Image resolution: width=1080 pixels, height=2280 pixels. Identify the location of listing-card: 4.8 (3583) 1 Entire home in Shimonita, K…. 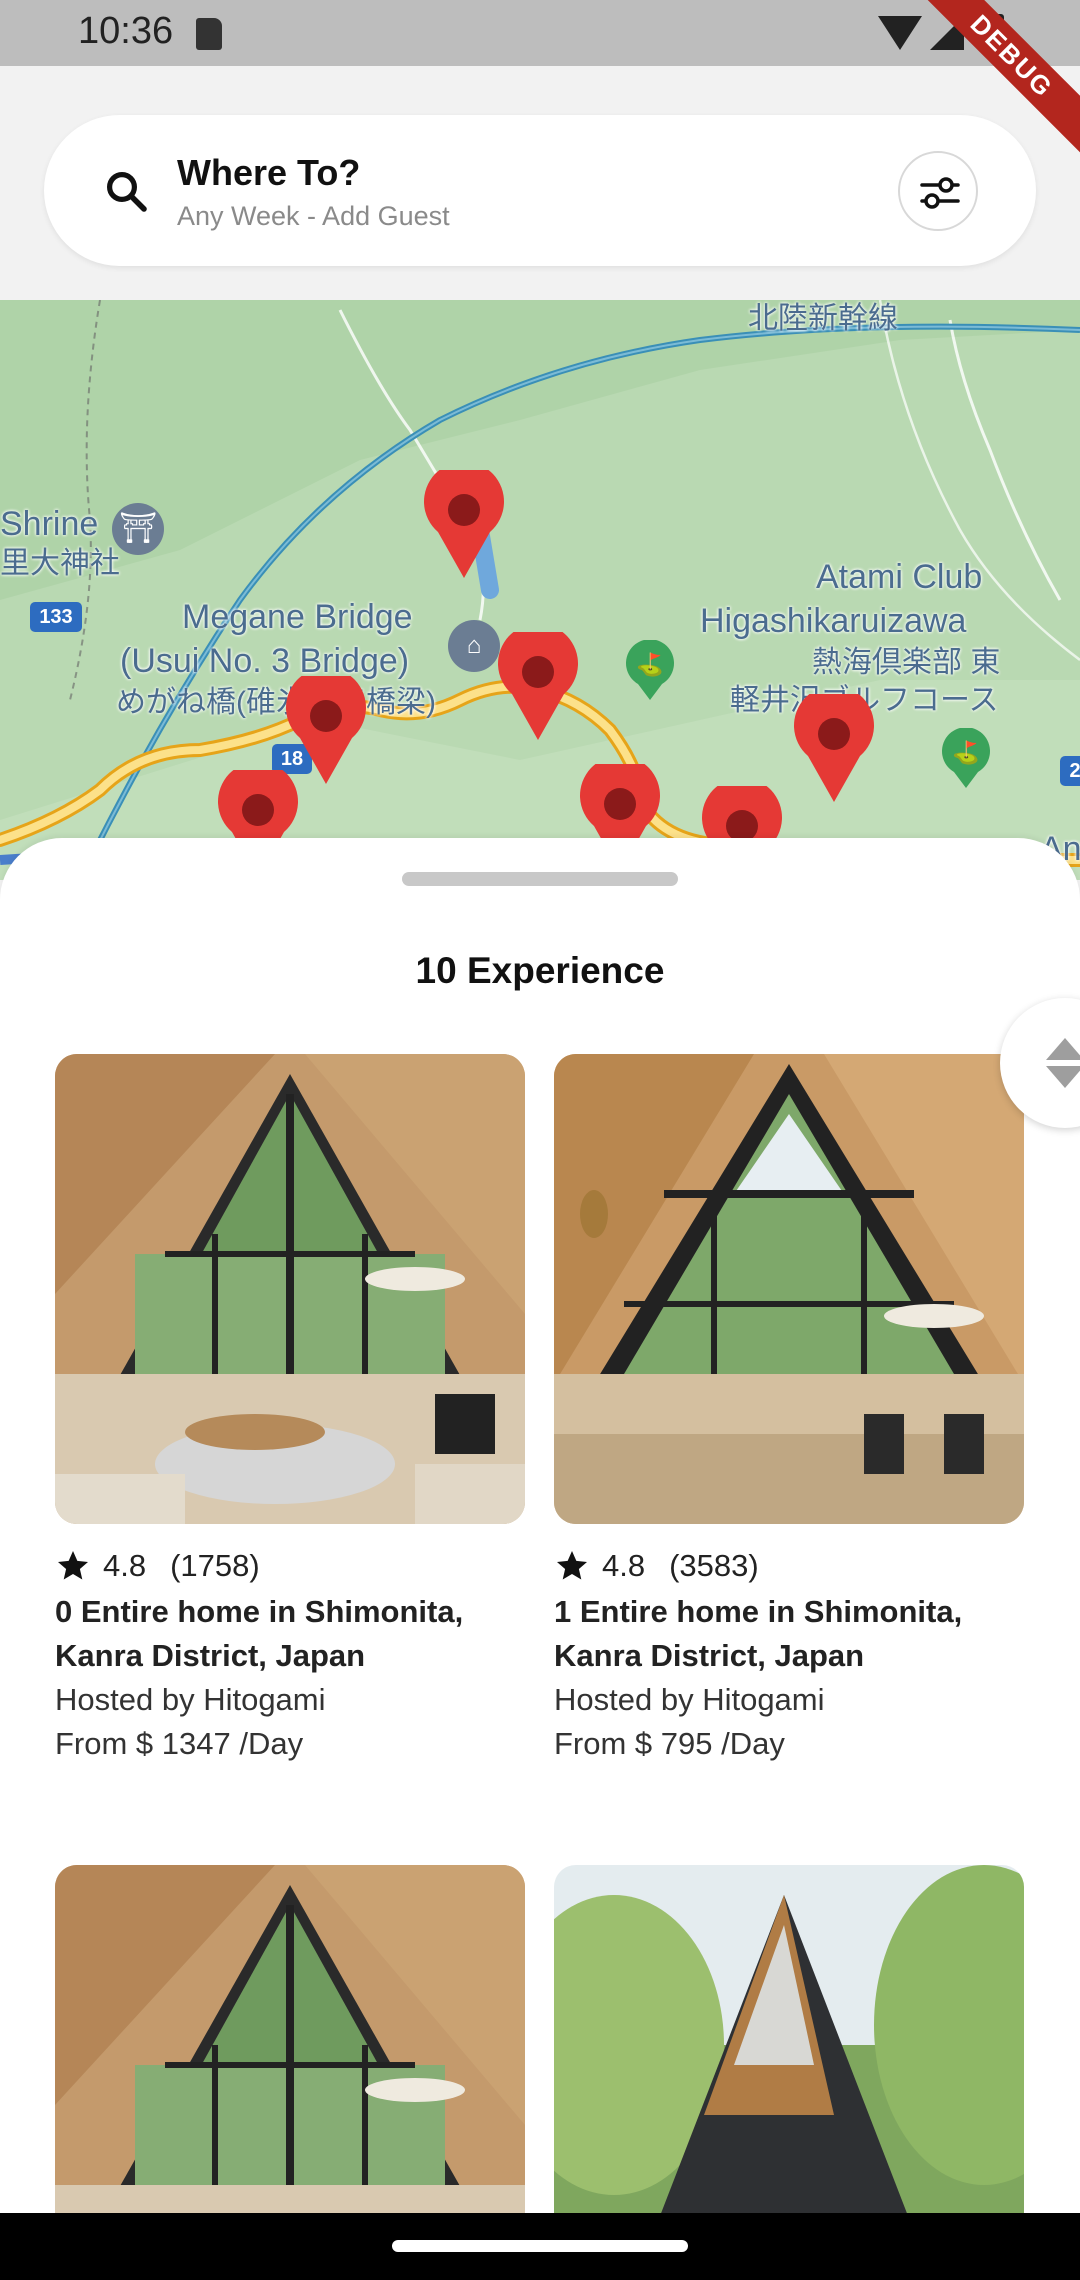
(789, 1410).